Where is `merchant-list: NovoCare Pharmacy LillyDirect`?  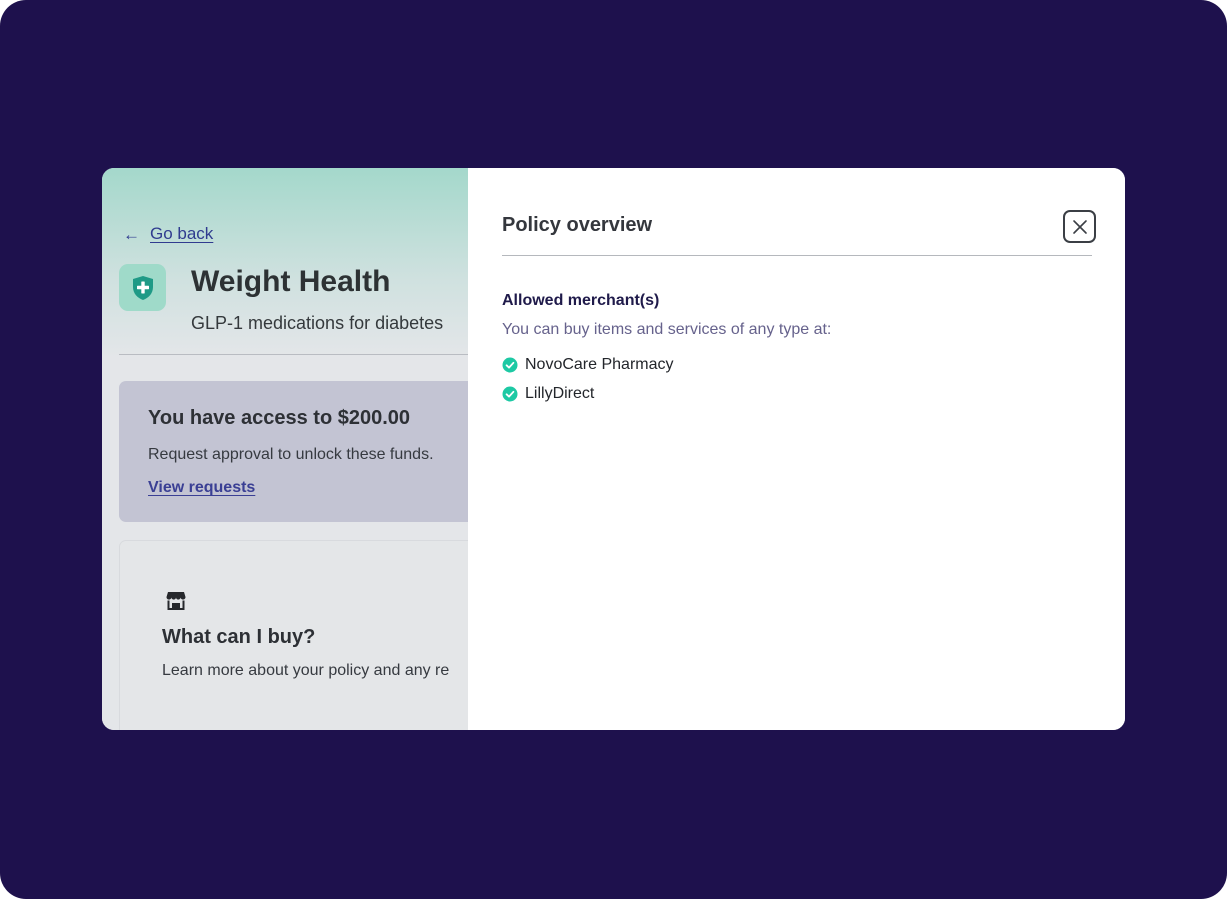
merchant-list: NovoCare Pharmacy LillyDirect is located at coordinates (588, 385).